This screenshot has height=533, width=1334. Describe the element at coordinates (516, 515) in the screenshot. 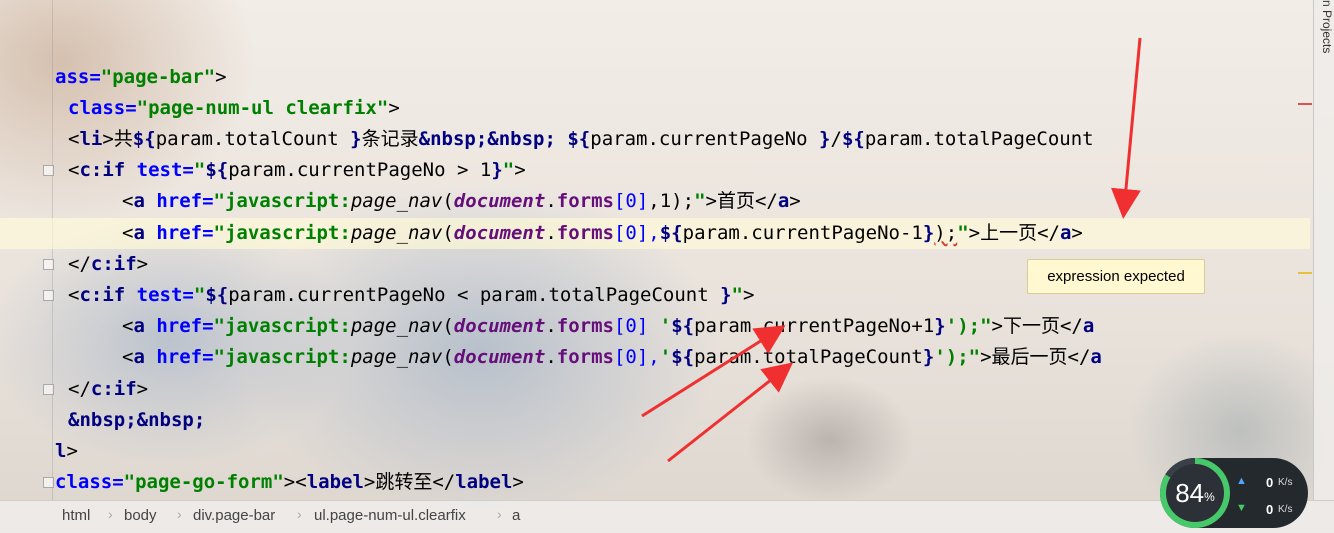

I see `breadcrumb-item-a: a` at that location.